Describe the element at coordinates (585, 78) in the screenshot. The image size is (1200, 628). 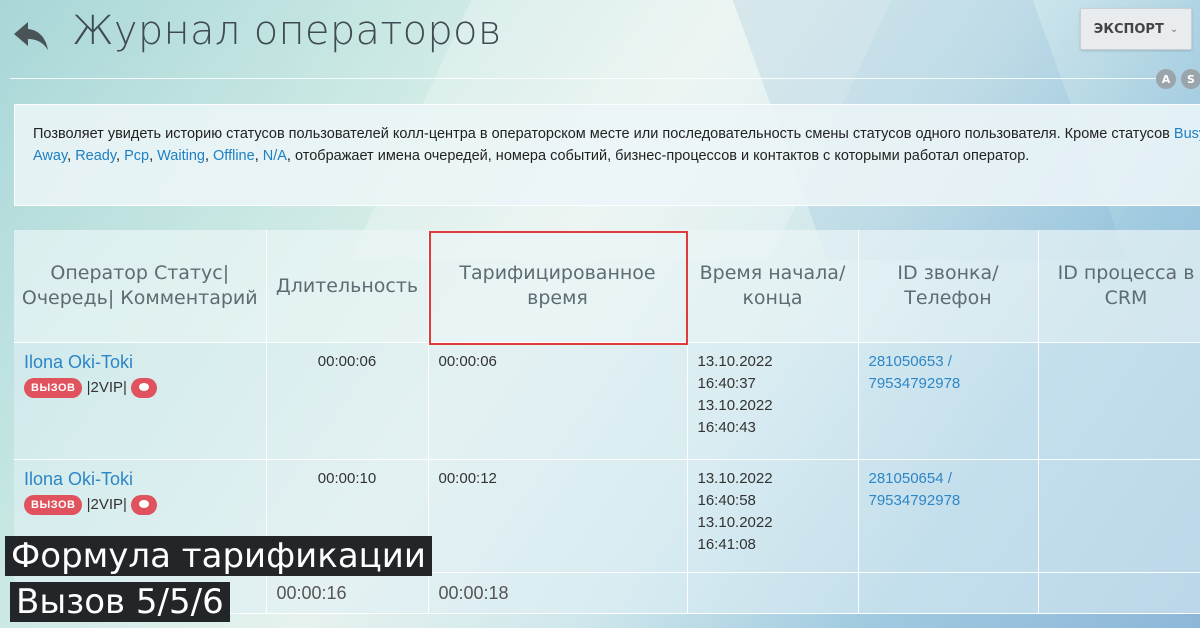
I see `header-divider` at that location.